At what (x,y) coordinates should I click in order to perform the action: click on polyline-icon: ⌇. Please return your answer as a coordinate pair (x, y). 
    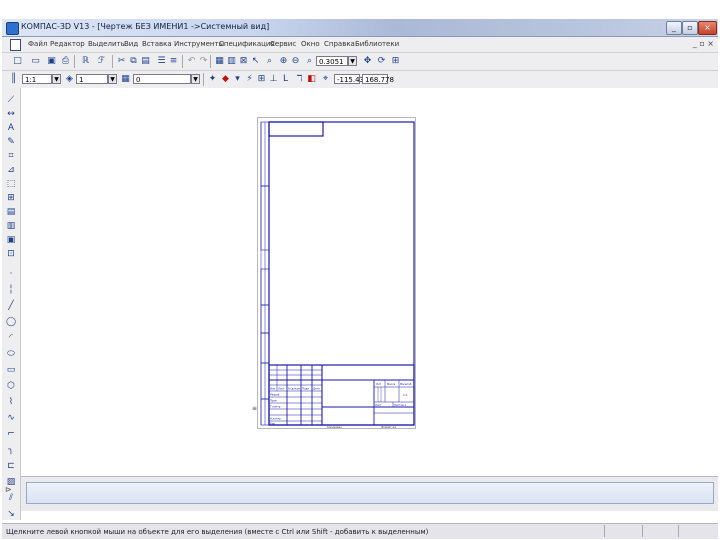
    Looking at the image, I should click on (11, 402).